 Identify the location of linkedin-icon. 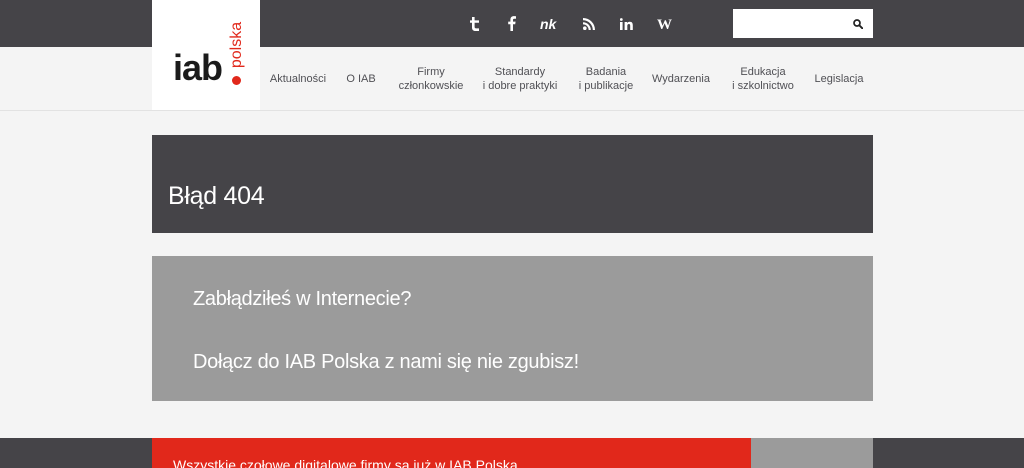
(627, 23).